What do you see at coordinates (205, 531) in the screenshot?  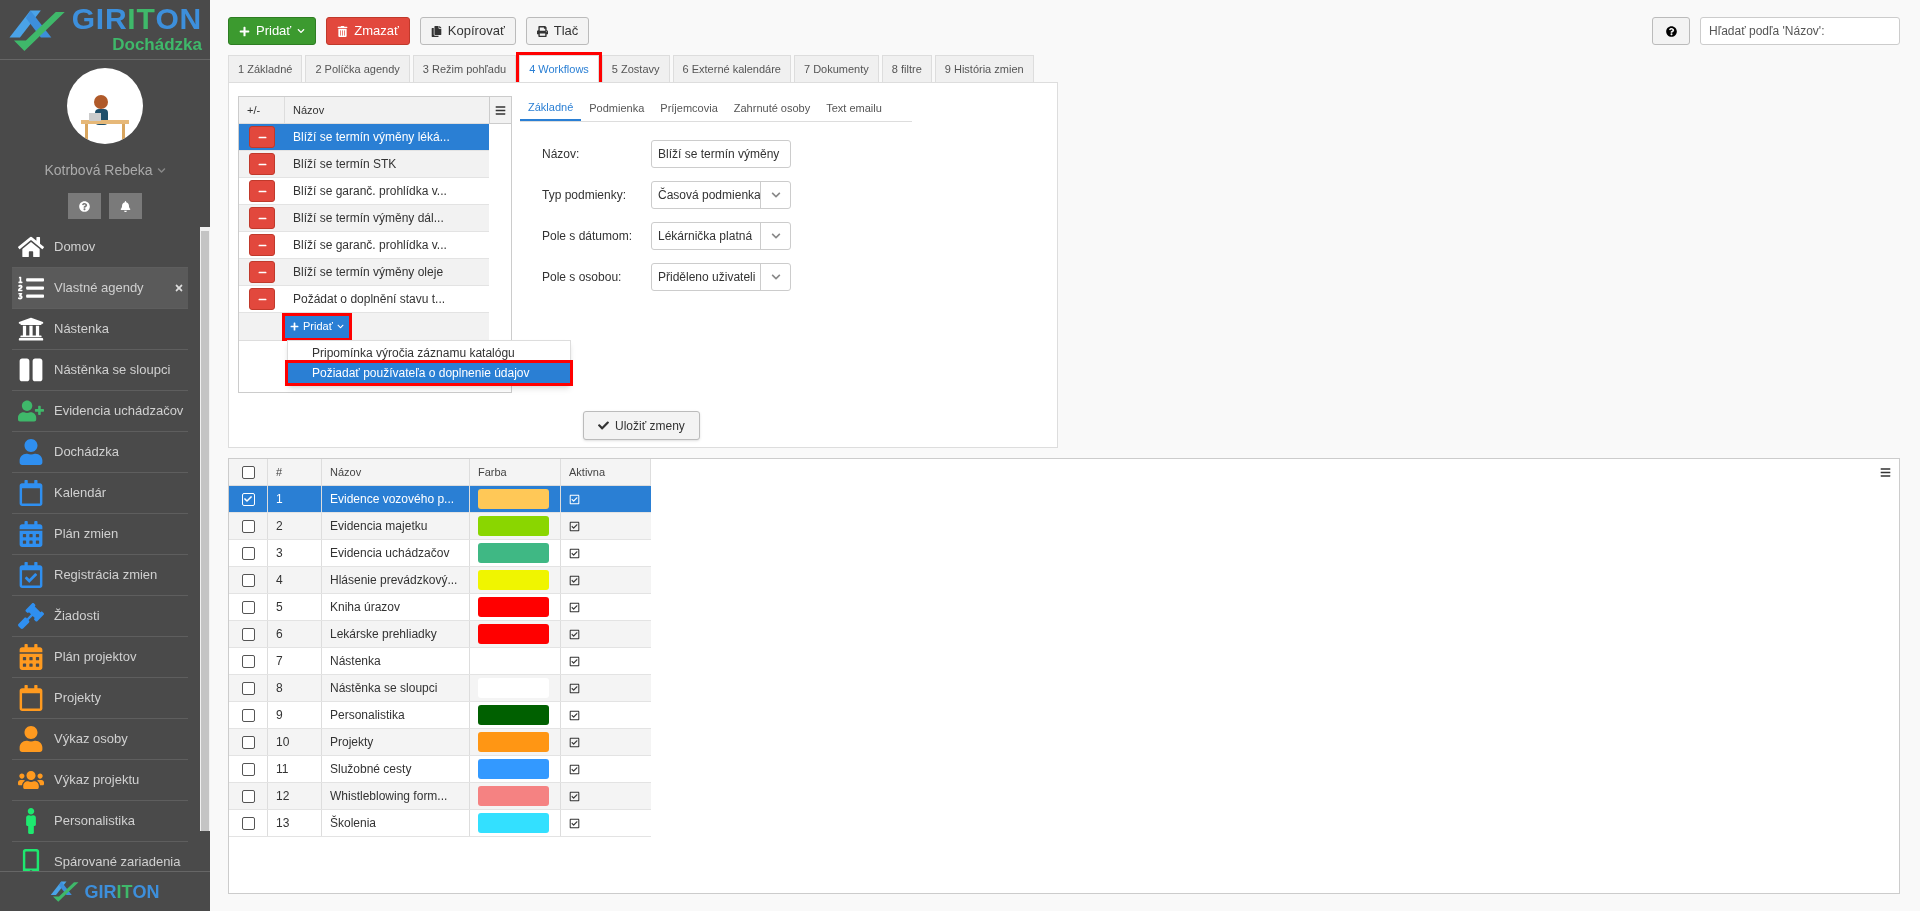 I see `scrollbar` at bounding box center [205, 531].